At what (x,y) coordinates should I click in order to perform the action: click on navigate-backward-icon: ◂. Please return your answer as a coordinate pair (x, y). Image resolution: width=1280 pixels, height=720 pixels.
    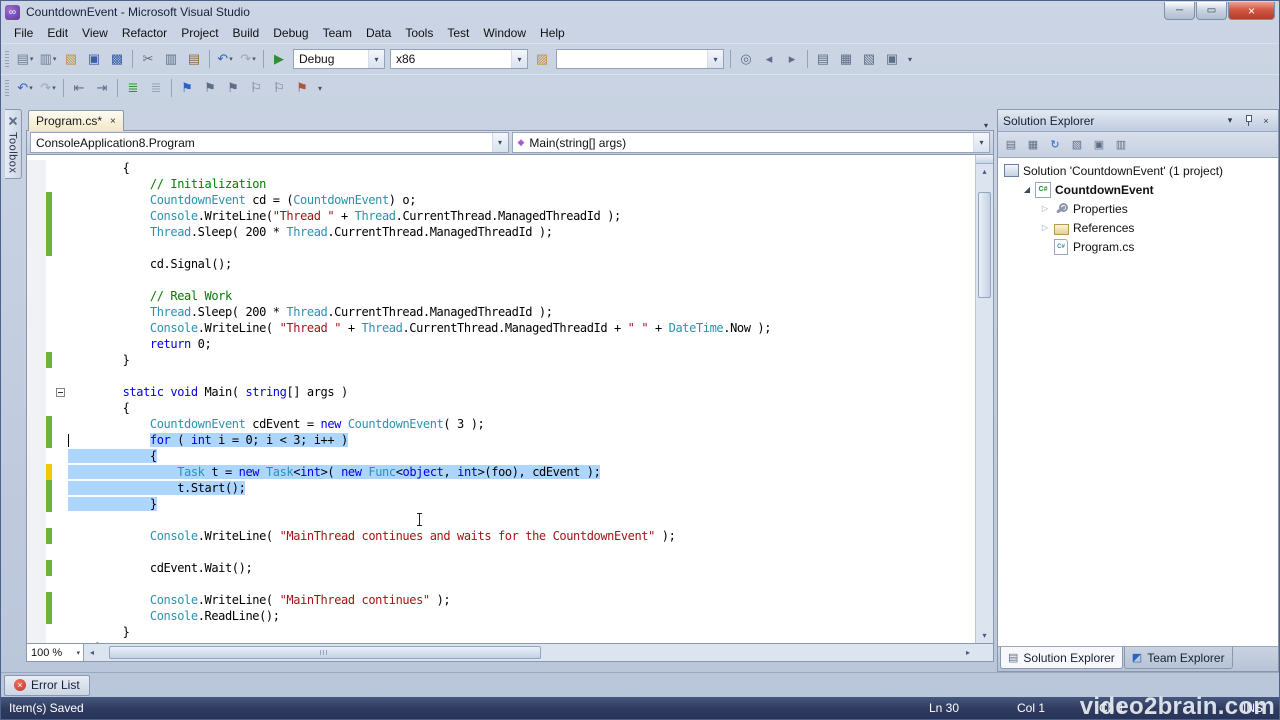
    Looking at the image, I should click on (769, 59).